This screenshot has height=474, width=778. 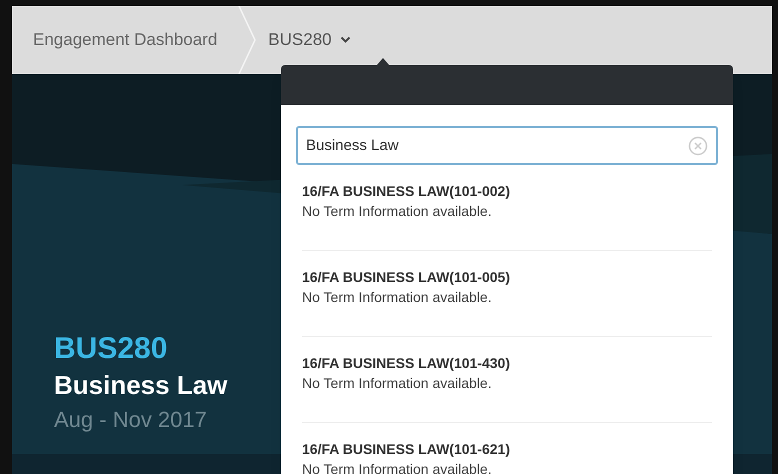 I want to click on result-title: 16/FA BUSINESS LAW(101-002), so click(x=406, y=191).